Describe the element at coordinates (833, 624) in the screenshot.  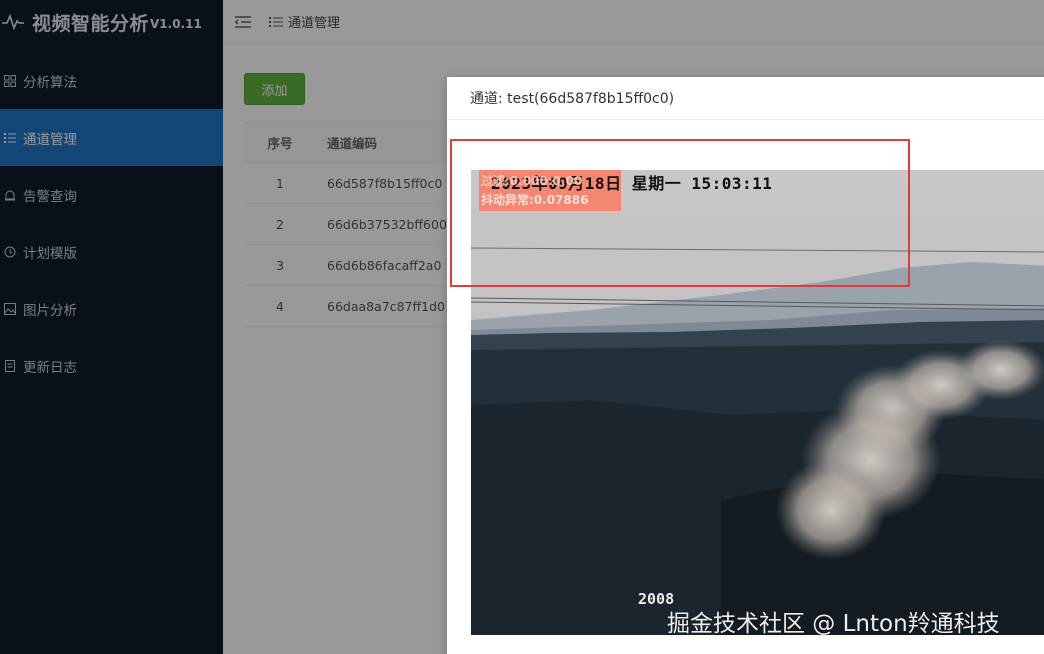
I see `watermark: 掘金技术社区 @ Lnton羚通科技` at that location.